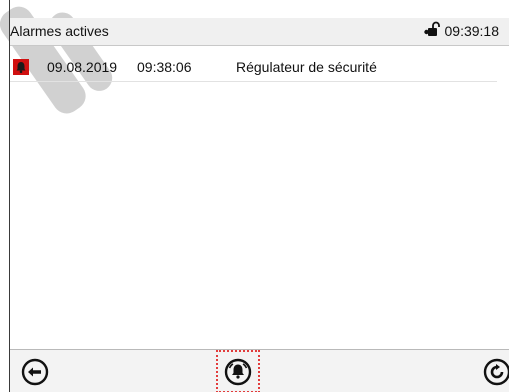 This screenshot has width=509, height=392. What do you see at coordinates (432, 31) in the screenshot?
I see `lock-icon` at bounding box center [432, 31].